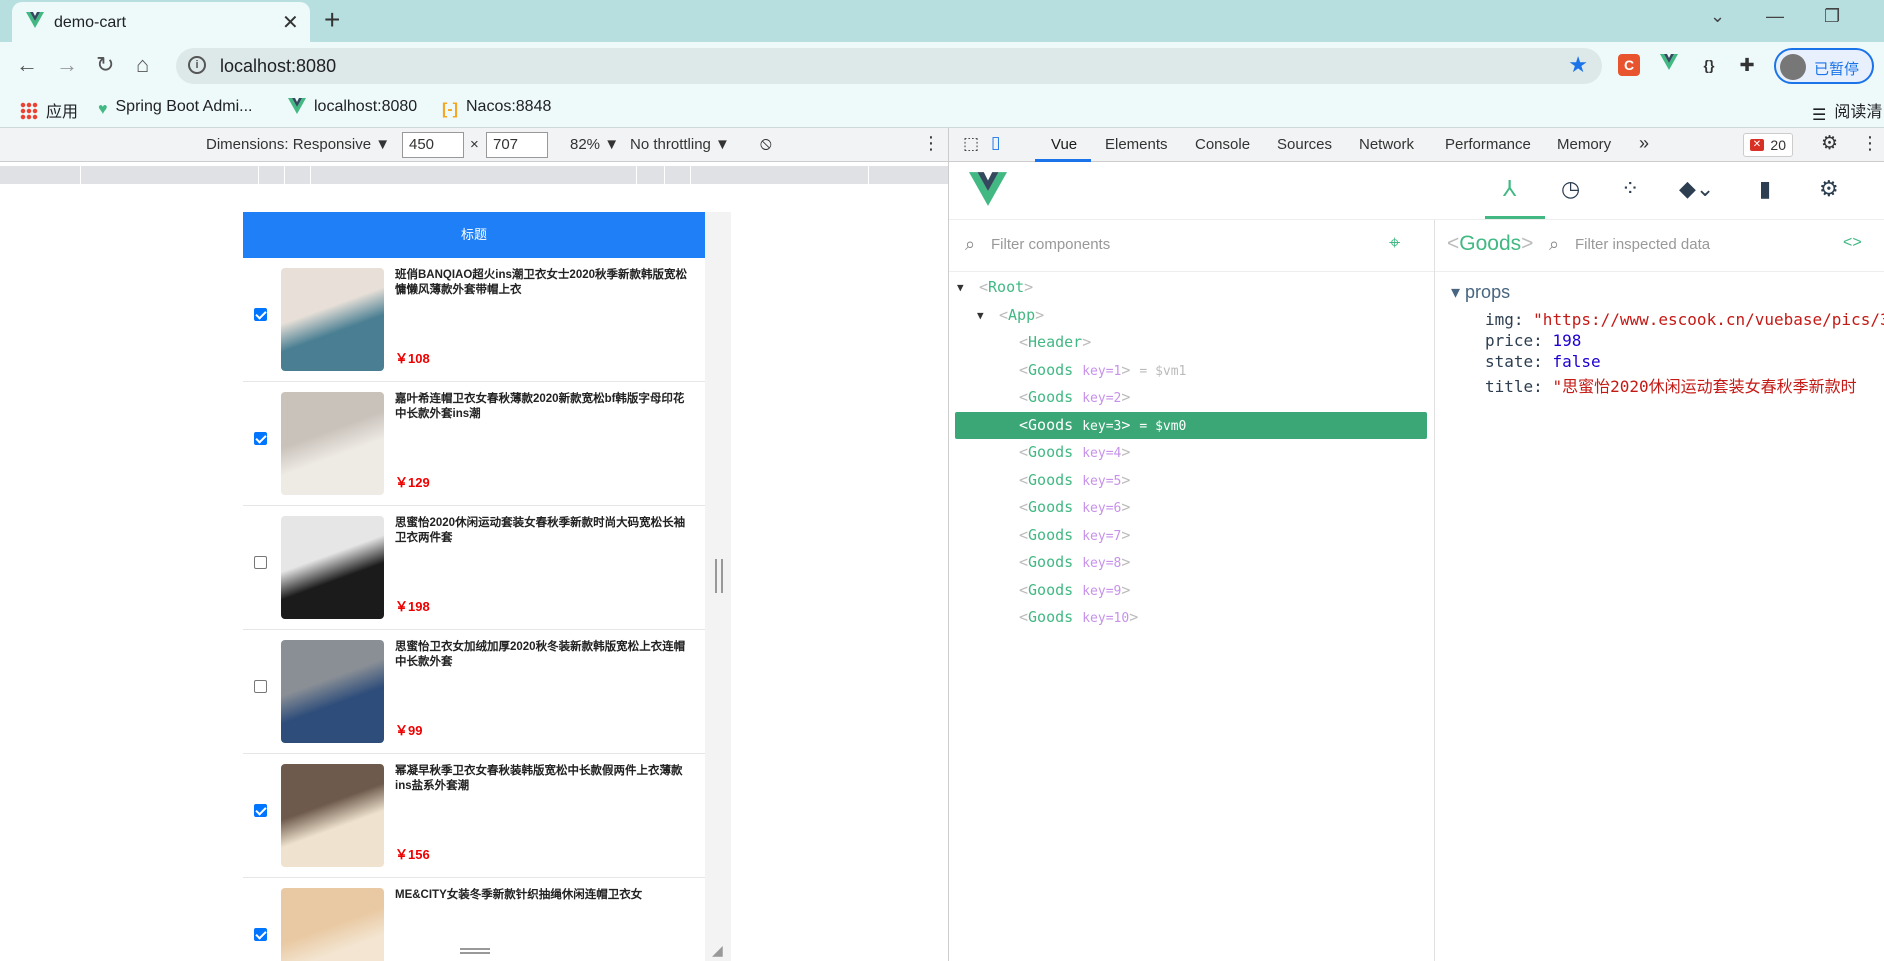  I want to click on vuex-store-icon: ⁘, so click(1630, 189).